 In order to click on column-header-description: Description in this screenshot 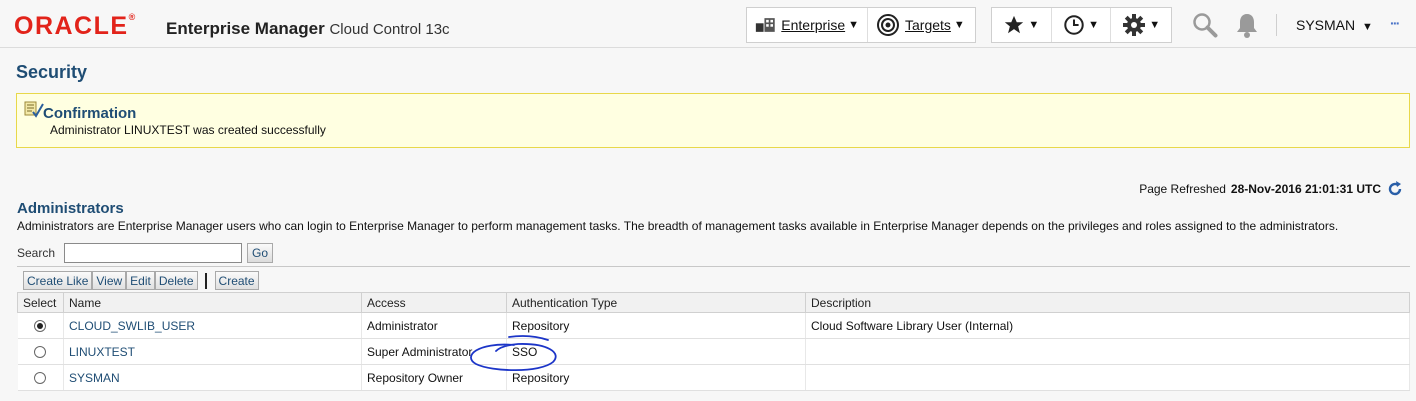, I will do `click(1107, 302)`.